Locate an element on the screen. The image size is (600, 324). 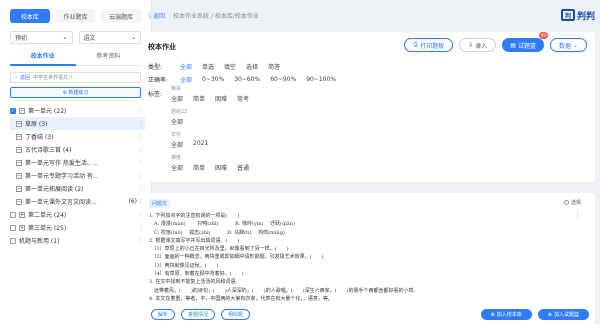
tree-node: − 第一单元课外文言文阅读... (6) ⋮ is located at coordinates (77, 201).